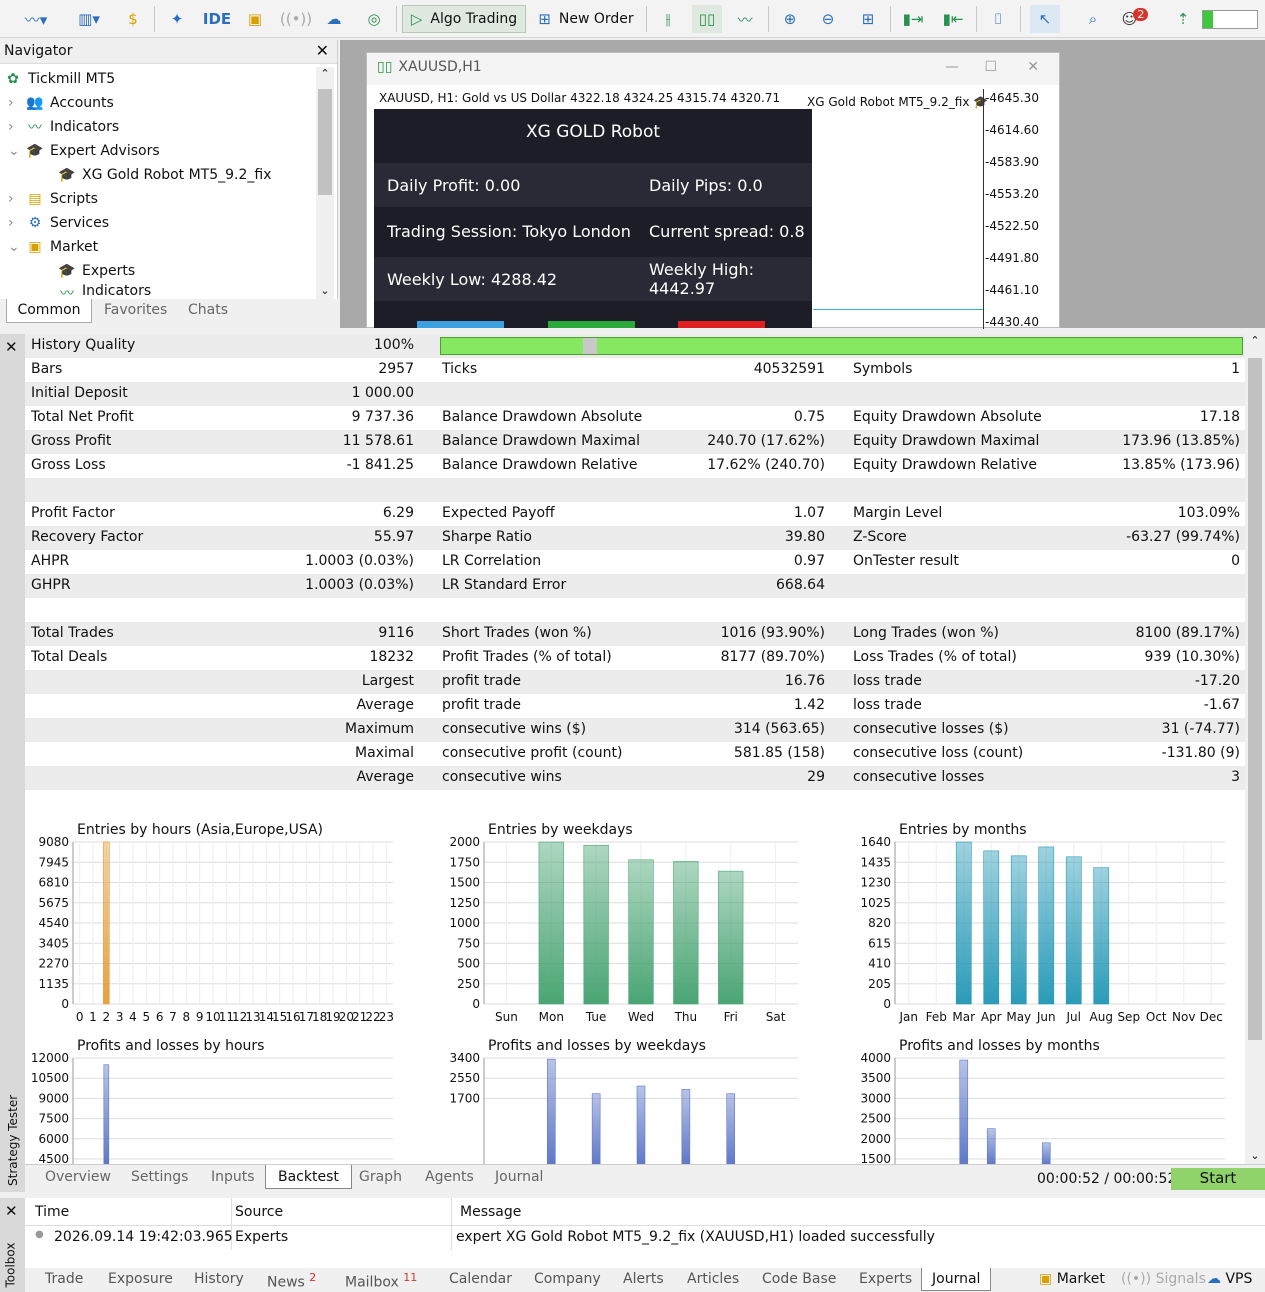 The height and width of the screenshot is (1292, 1265). I want to click on chart-type-icon: 〰▾, so click(36, 19).